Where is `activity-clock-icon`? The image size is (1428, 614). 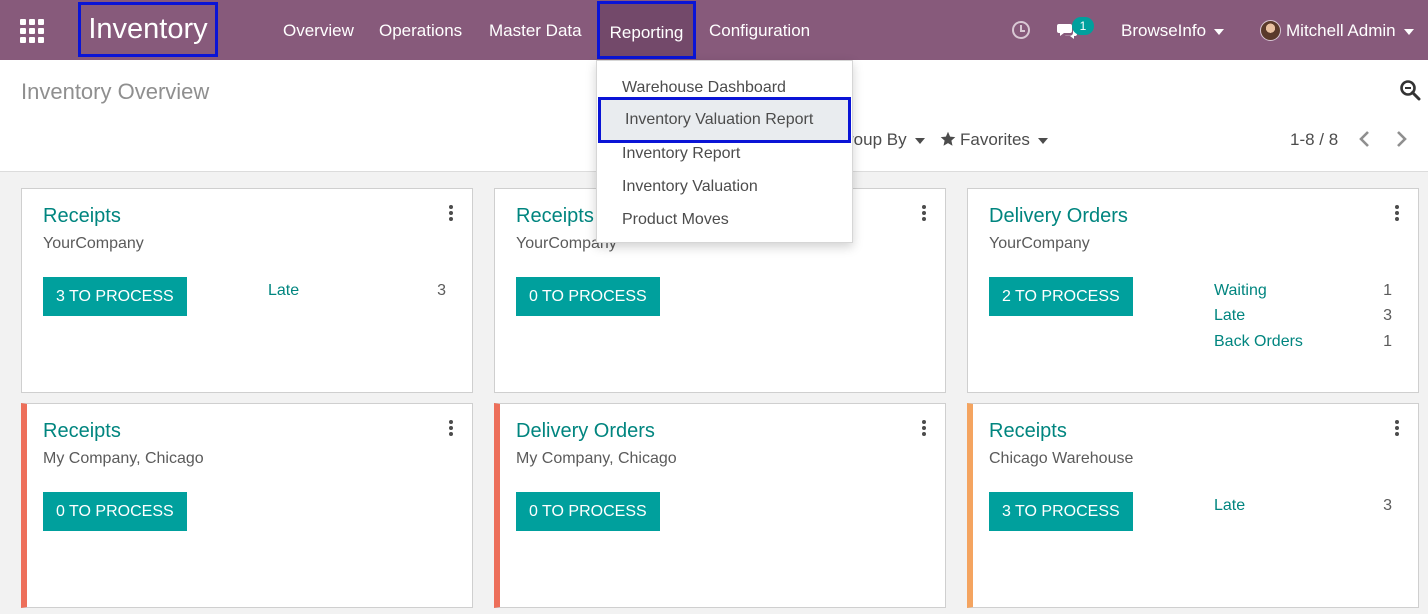 activity-clock-icon is located at coordinates (1021, 30).